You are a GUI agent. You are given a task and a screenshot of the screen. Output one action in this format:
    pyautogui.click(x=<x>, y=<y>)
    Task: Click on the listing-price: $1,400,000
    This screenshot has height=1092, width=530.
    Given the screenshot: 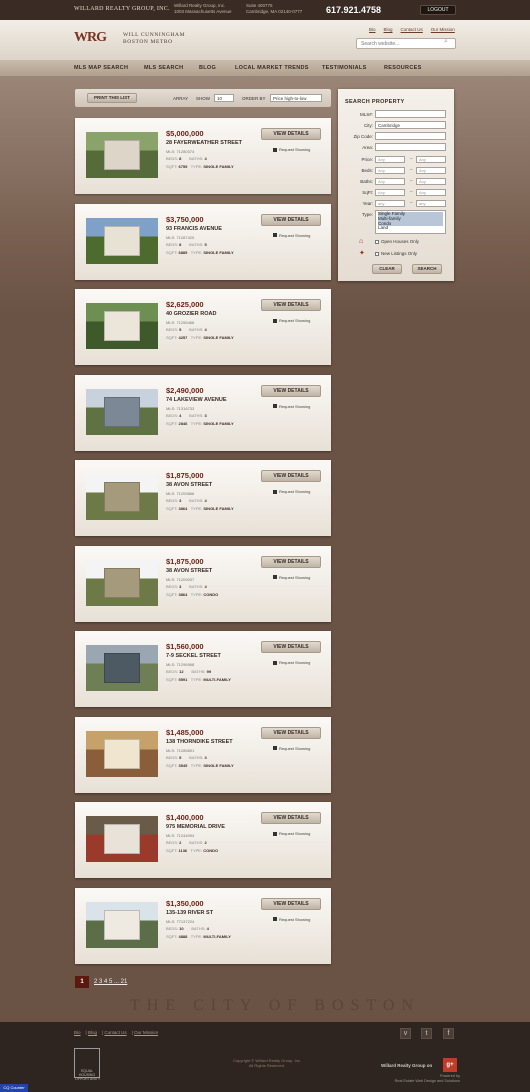 What is the action you would take?
    pyautogui.click(x=185, y=817)
    